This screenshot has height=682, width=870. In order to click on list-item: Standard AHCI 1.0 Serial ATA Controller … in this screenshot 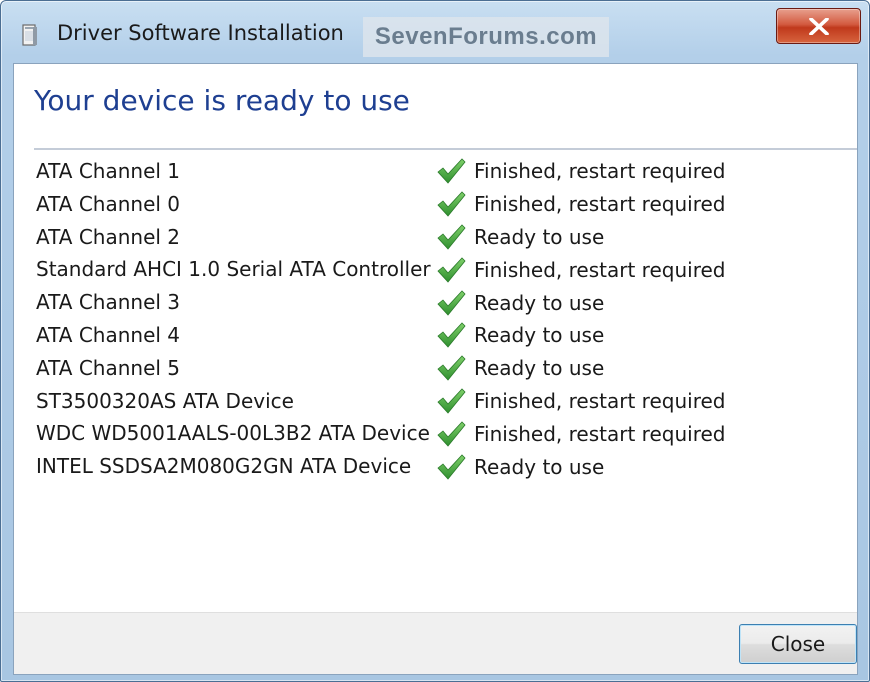, I will do `click(436, 269)`.